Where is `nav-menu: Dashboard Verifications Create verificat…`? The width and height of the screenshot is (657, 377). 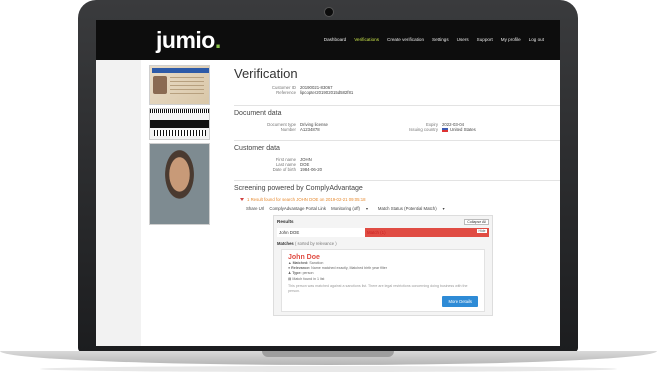
nav-menu: Dashboard Verifications Create verificat… is located at coordinates (434, 39).